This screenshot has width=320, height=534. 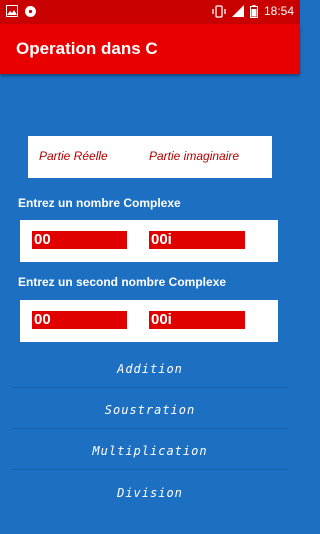 I want to click on second-number-label: Entrez un second nombre Complexe, so click(x=122, y=282).